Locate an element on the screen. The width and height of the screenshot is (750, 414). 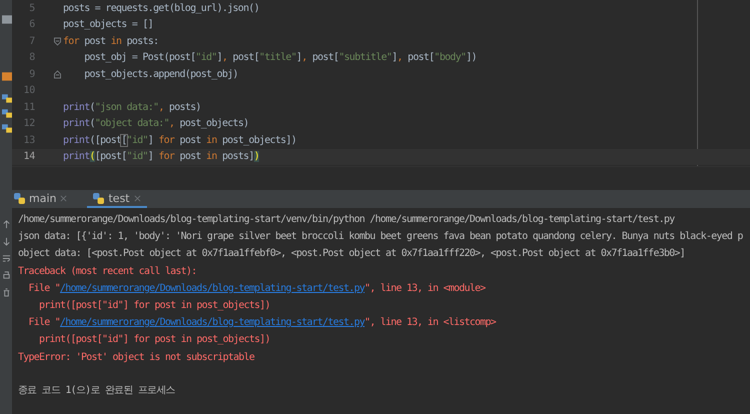
run-tab: main is located at coordinates (41, 199).